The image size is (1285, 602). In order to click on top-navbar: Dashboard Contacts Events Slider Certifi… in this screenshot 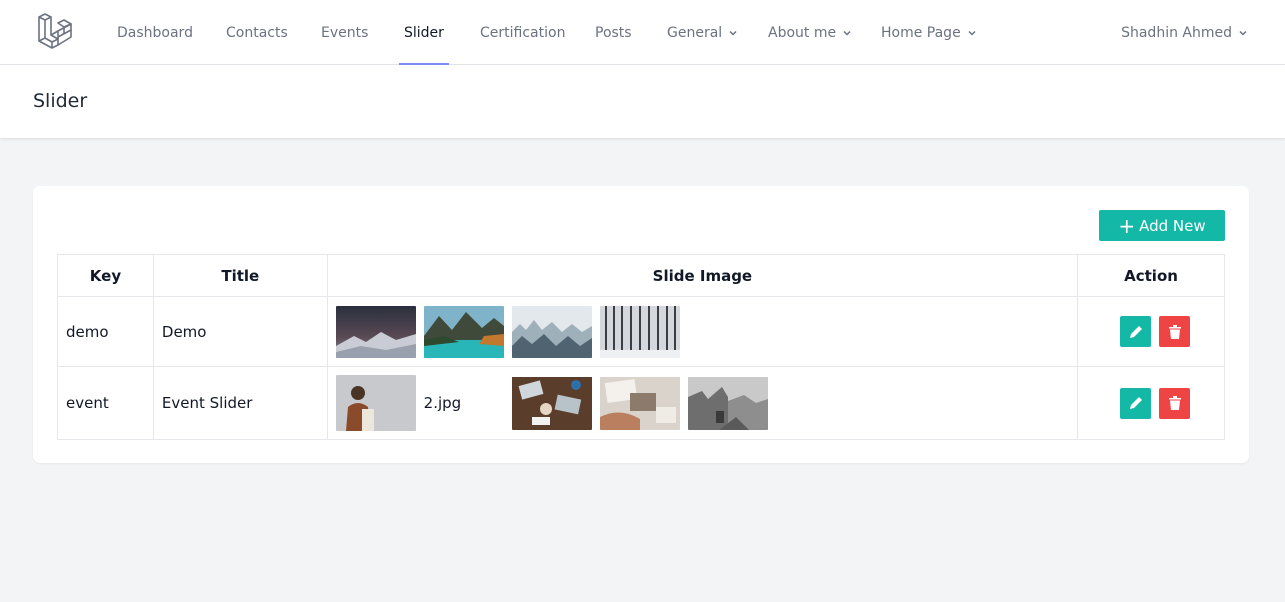, I will do `click(642, 32)`.